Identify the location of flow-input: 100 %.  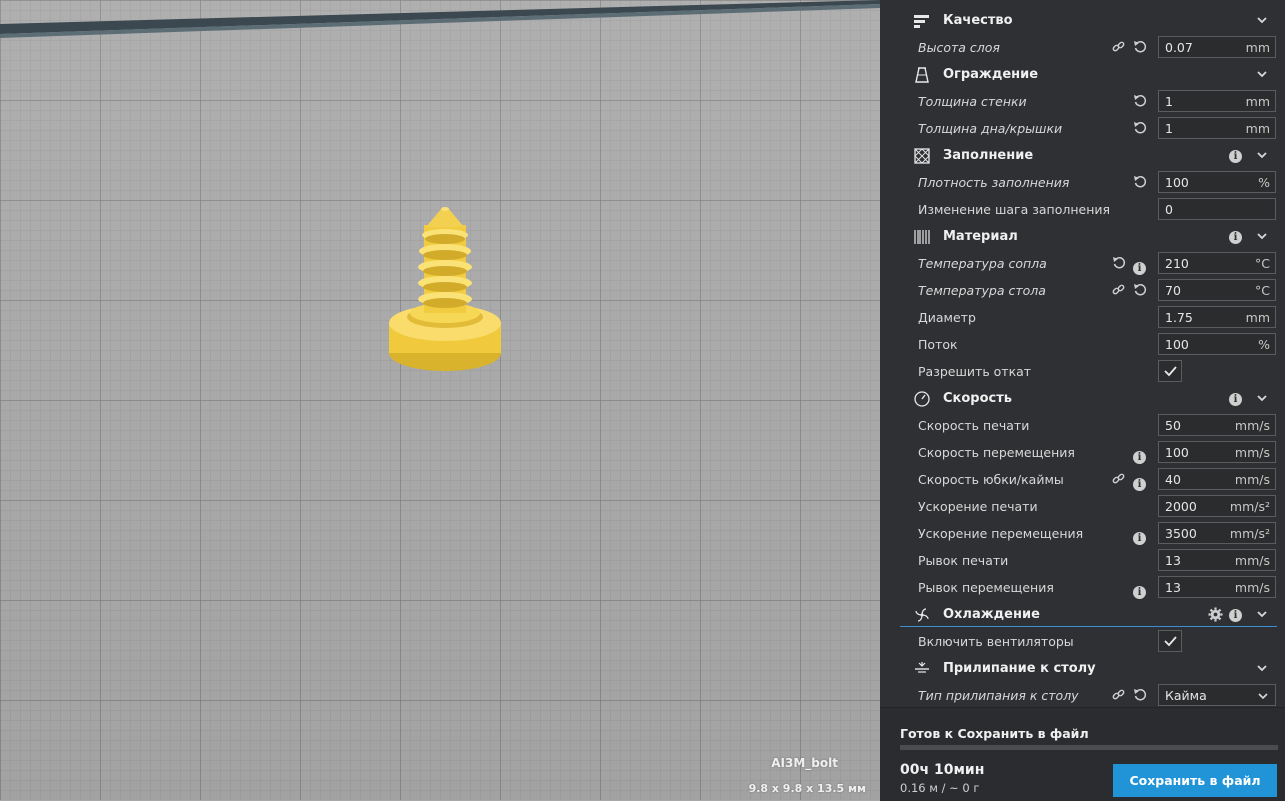
(1217, 344).